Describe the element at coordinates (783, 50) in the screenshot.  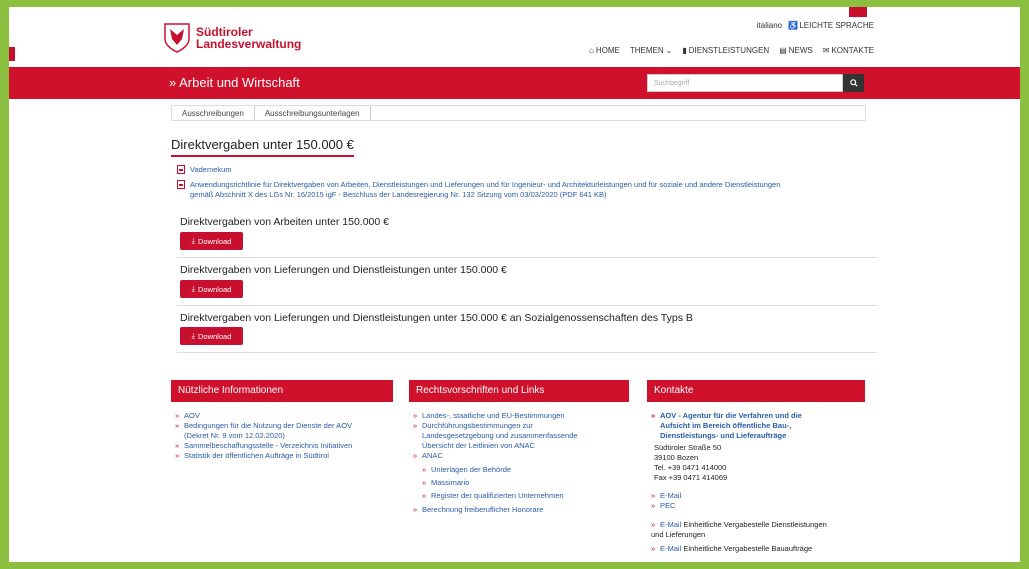
I see `newspaper-icon: ▤` at that location.